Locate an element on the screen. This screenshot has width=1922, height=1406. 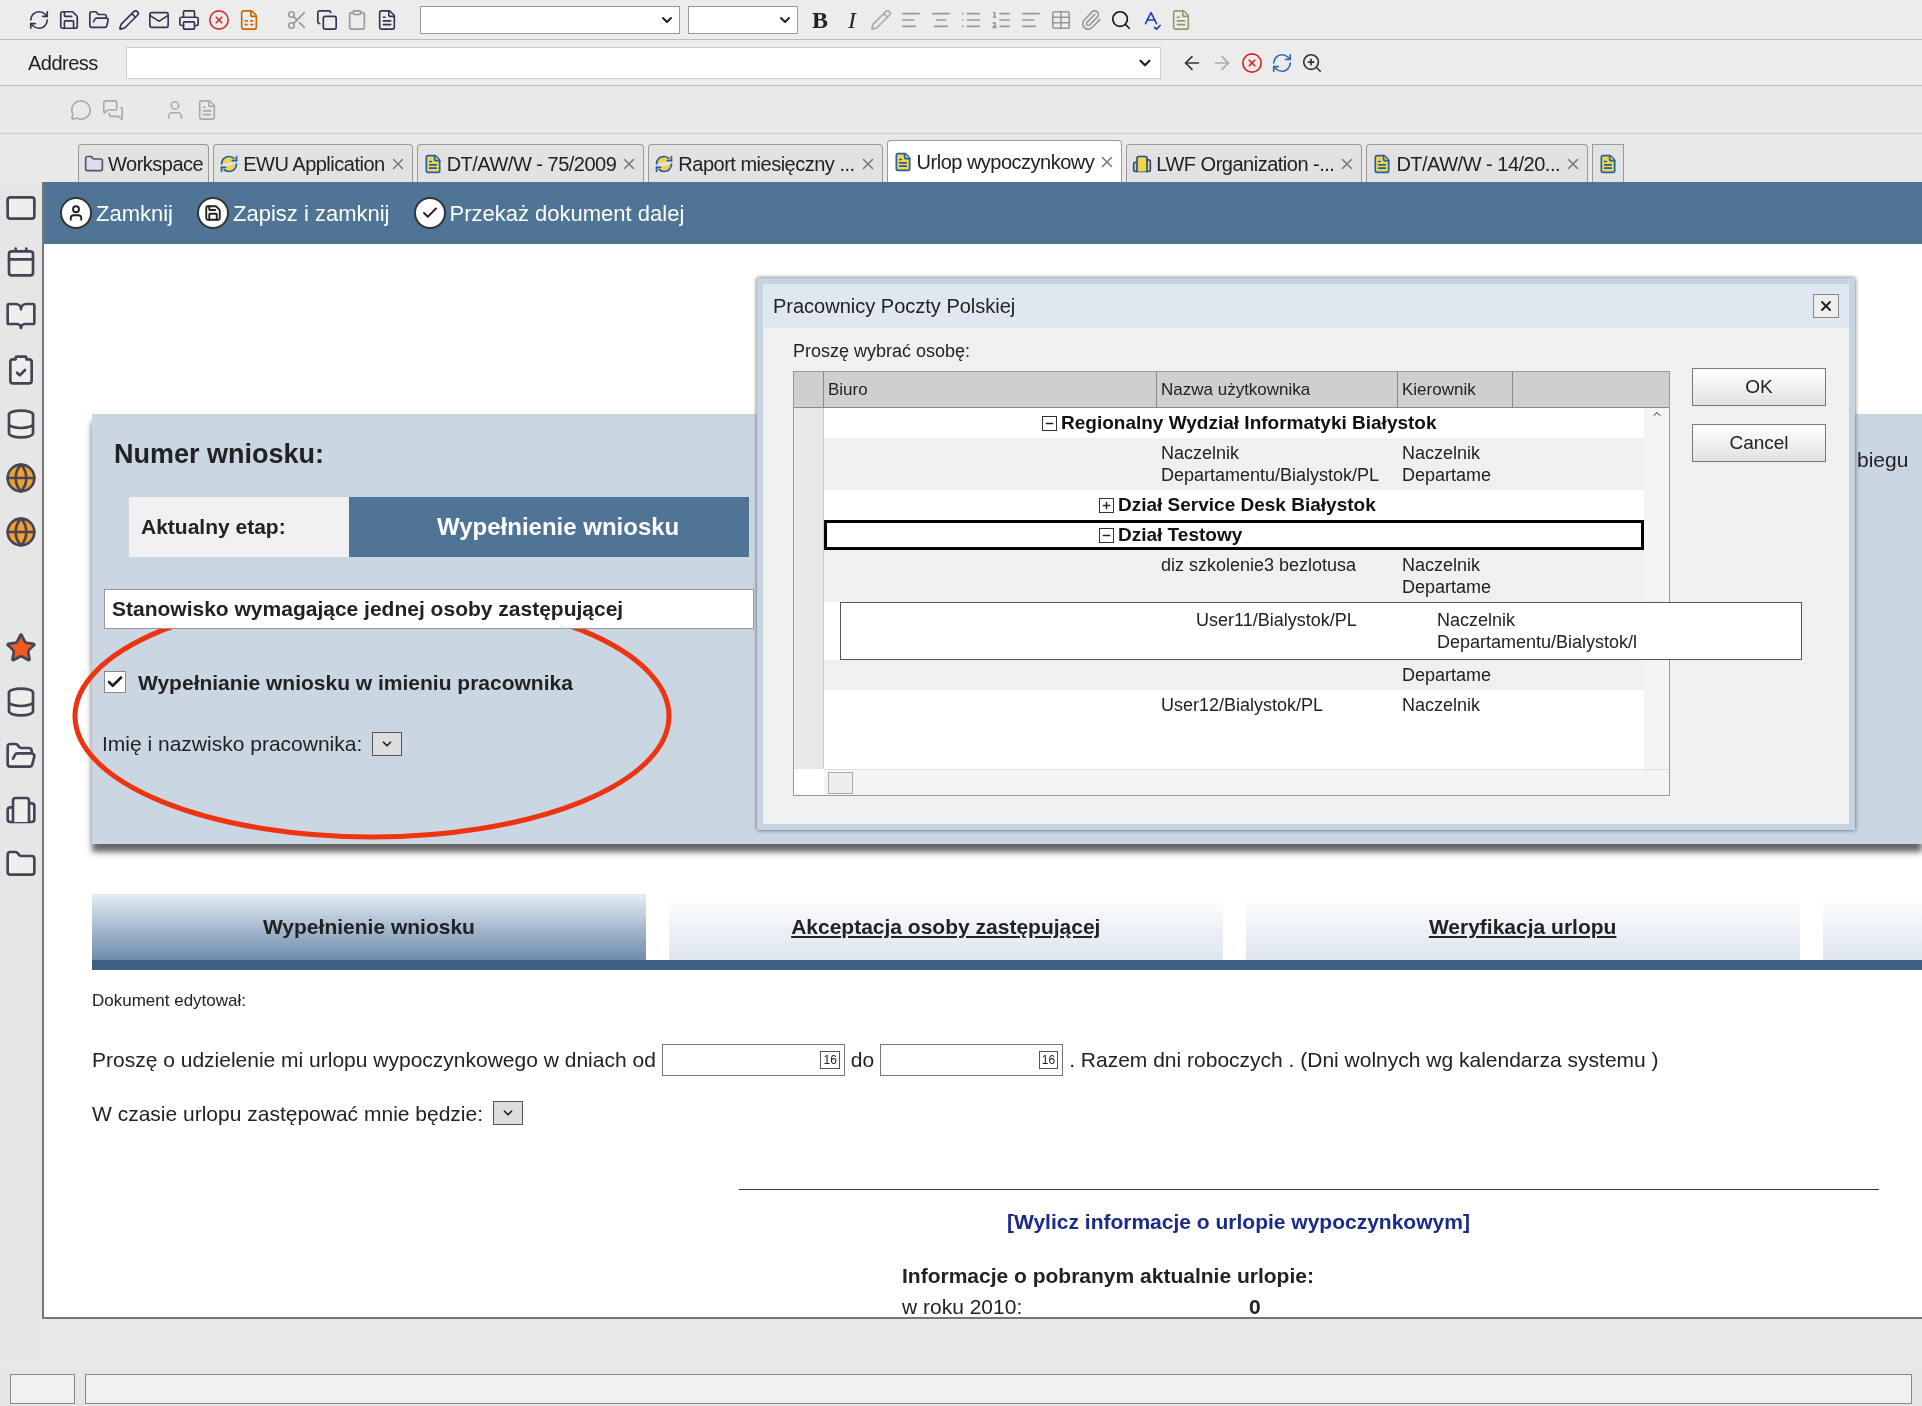
delete-icon is located at coordinates (219, 19).